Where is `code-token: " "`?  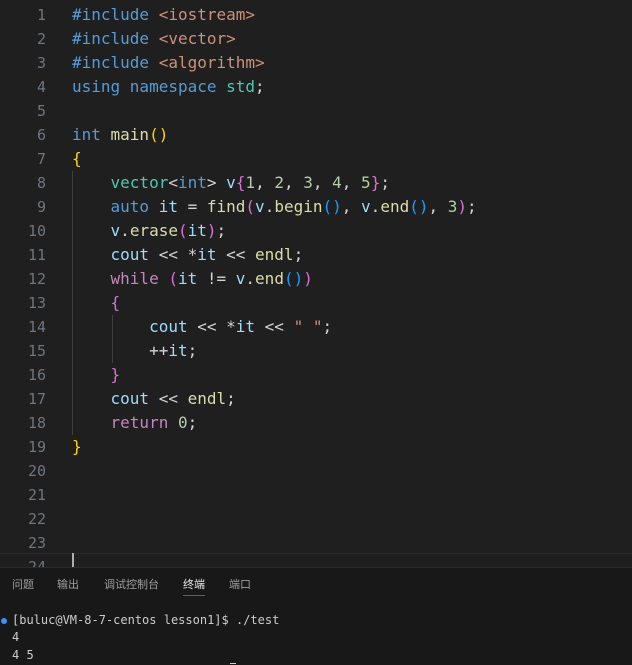 code-token: " " is located at coordinates (308, 326).